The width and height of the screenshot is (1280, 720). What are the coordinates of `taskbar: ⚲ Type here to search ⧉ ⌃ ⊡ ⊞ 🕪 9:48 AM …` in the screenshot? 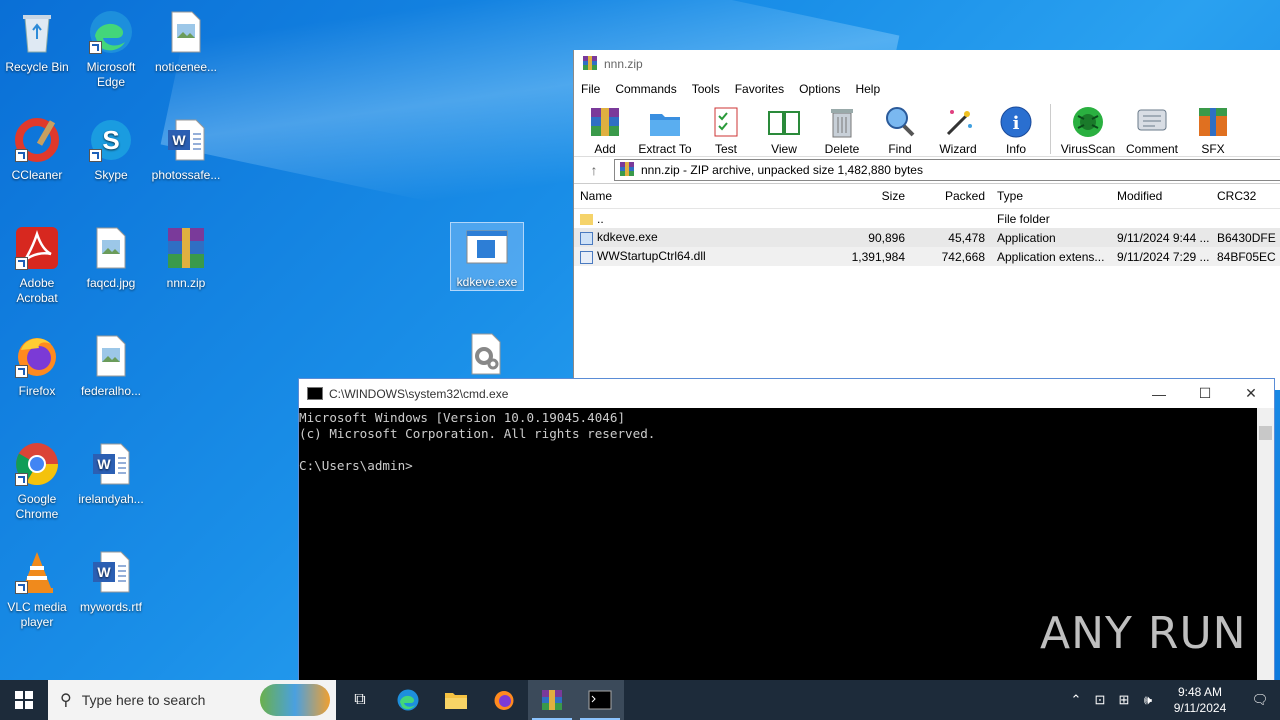 It's located at (640, 700).